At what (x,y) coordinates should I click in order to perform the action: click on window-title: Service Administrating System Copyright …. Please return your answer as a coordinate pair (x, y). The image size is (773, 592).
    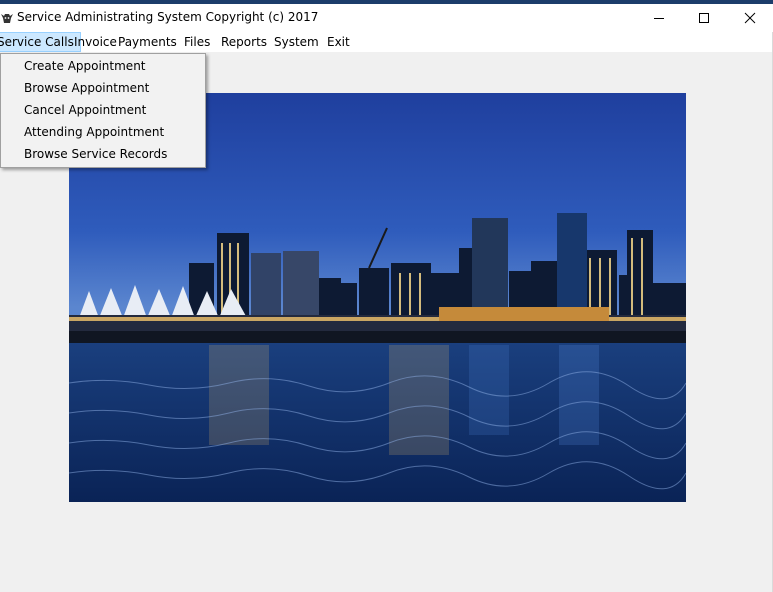
    Looking at the image, I should click on (168, 17).